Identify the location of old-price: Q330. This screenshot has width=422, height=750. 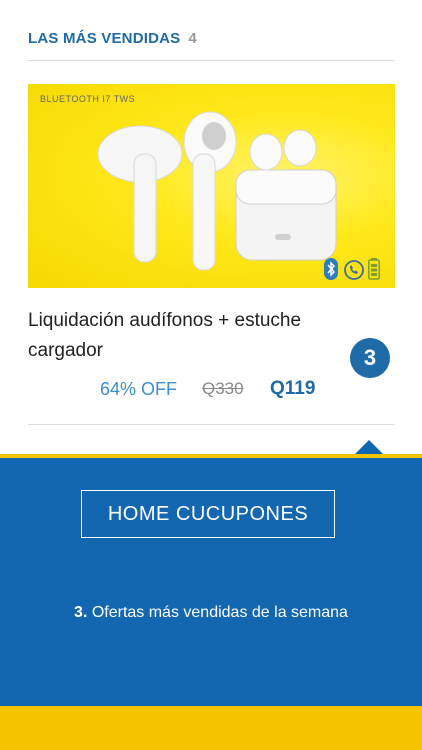
(223, 388).